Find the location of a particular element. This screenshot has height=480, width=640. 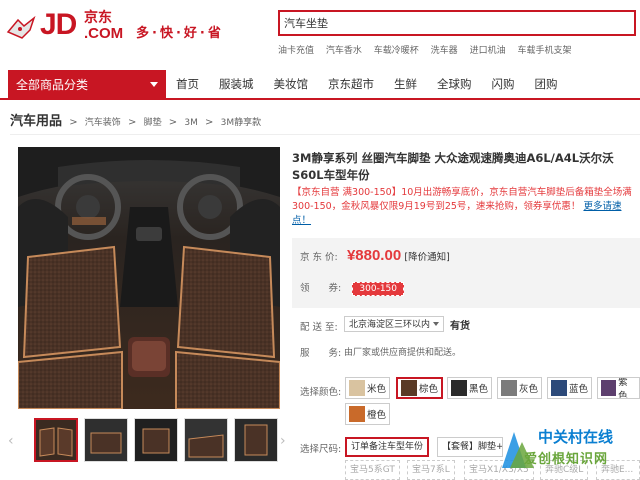

color-option-label: 米色 is located at coordinates (377, 389).